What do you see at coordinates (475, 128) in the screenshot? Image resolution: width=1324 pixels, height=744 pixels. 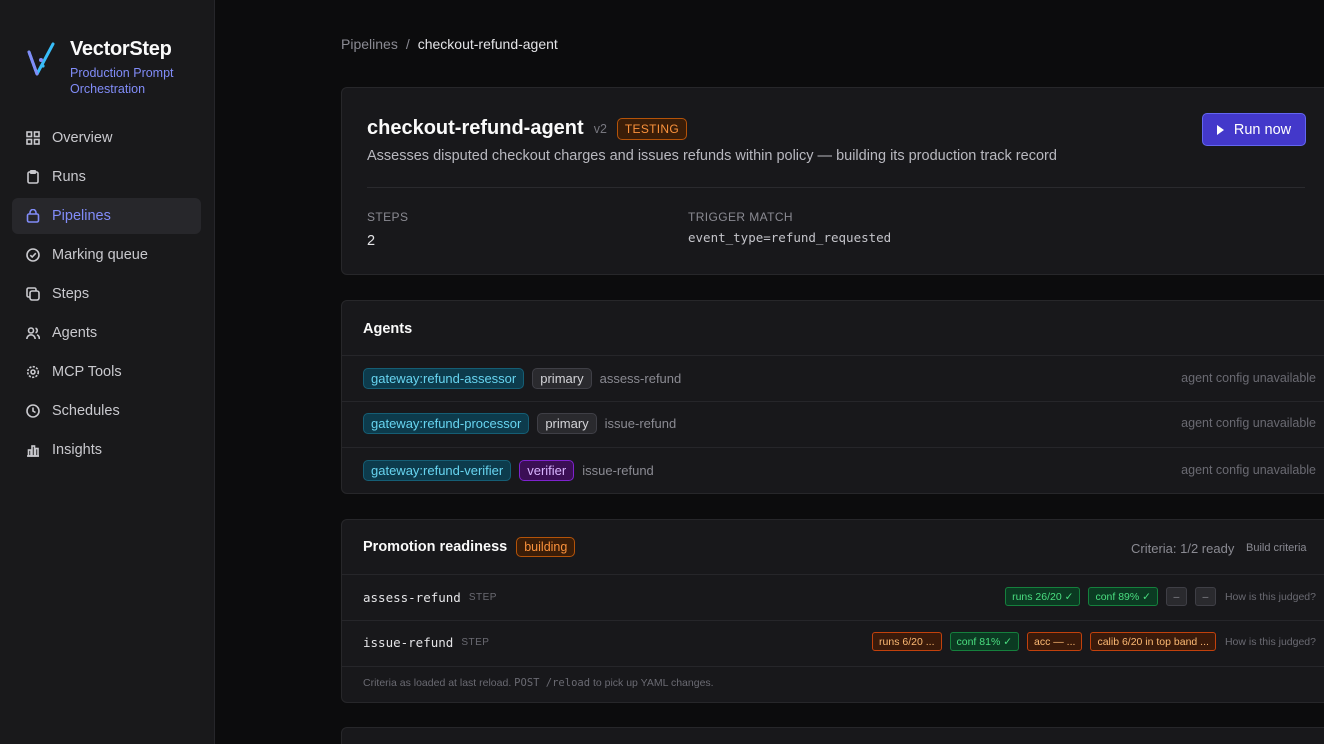 I see `page-title: checkout-refund-agent` at bounding box center [475, 128].